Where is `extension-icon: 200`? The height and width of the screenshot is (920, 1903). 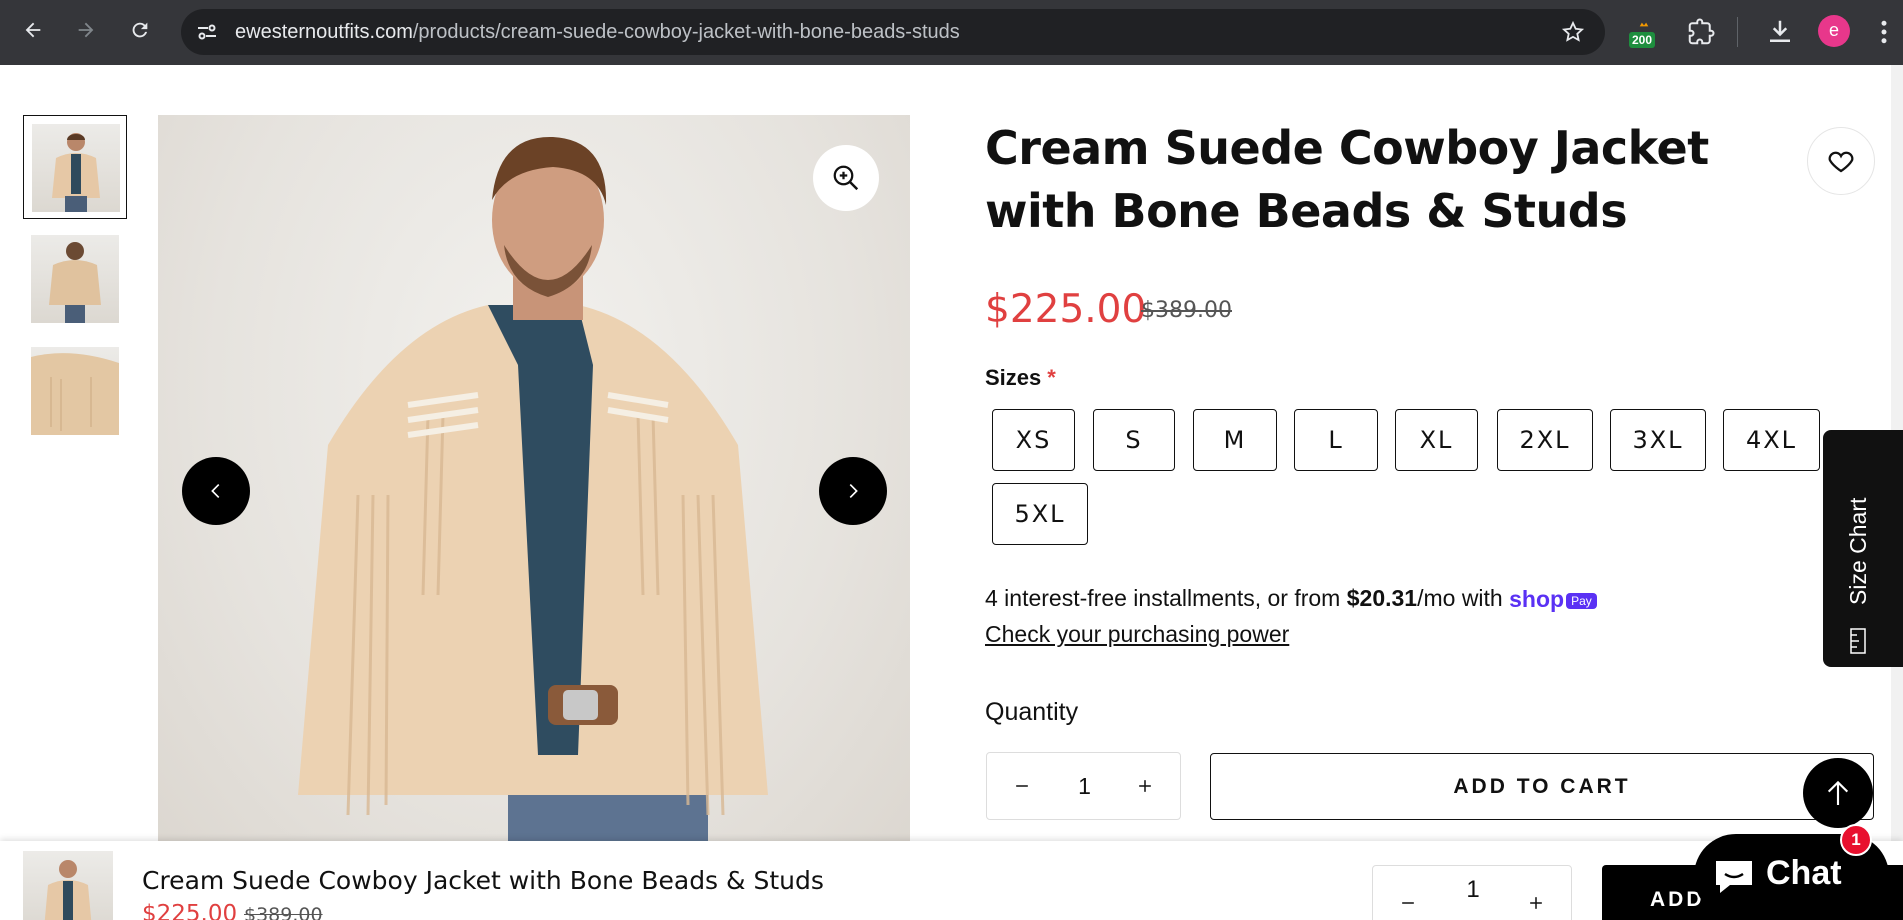
extension-icon: 200 is located at coordinates (1644, 35).